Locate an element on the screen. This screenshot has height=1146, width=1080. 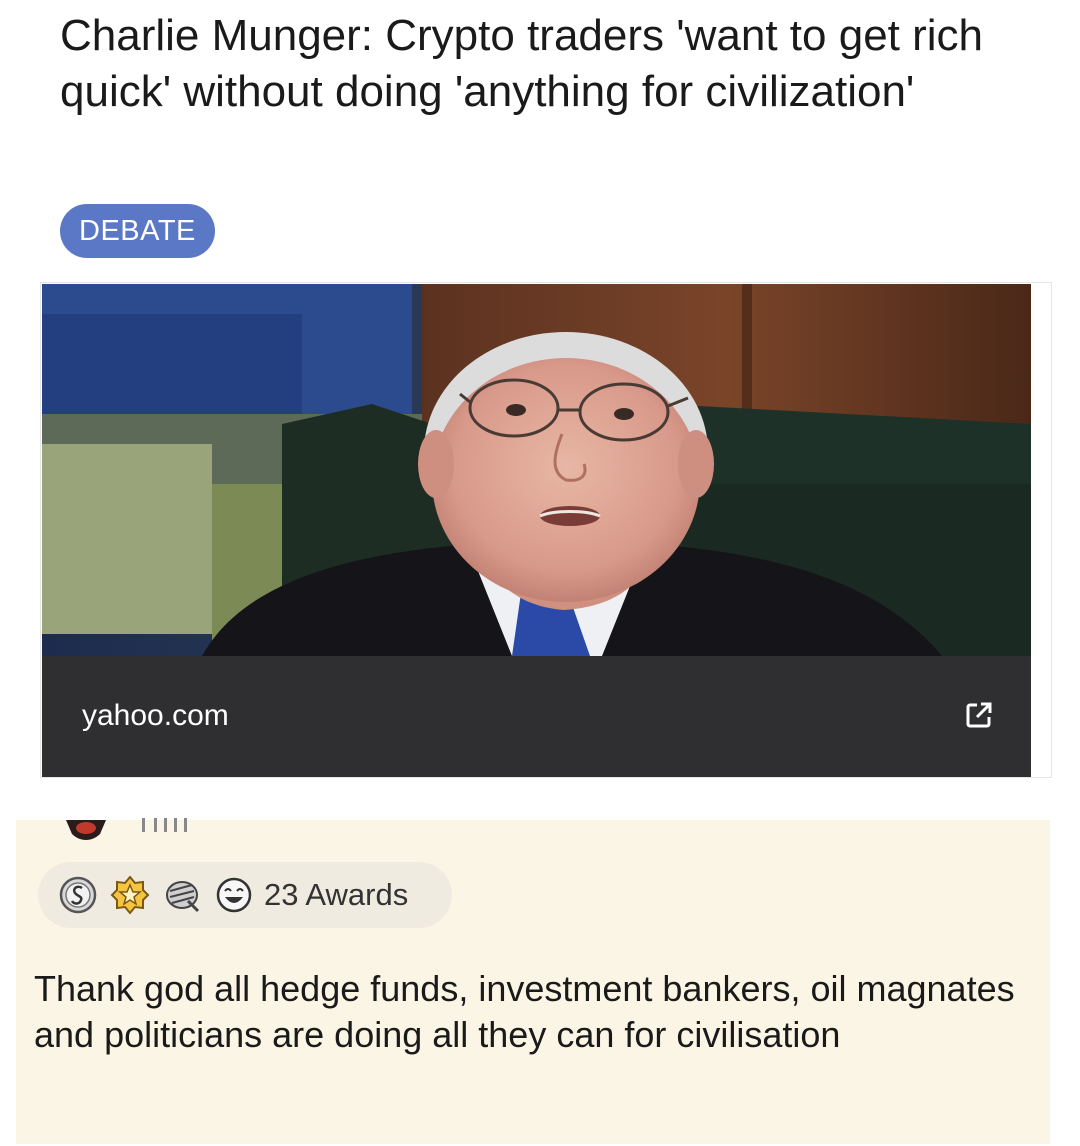
facepalm-award-icon is located at coordinates (183, 897).